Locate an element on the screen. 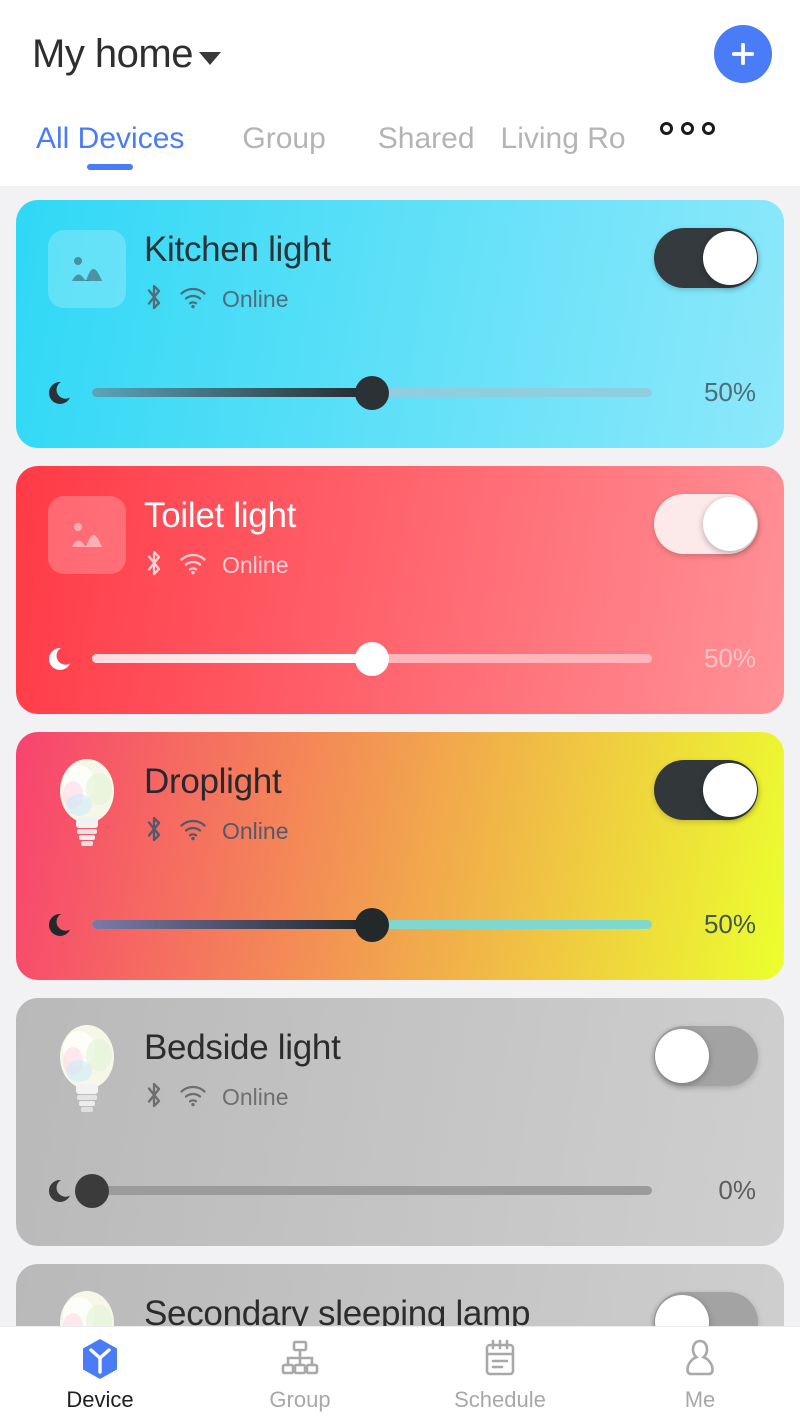 The image size is (800, 1422). tab-group: Group is located at coordinates (283, 146).